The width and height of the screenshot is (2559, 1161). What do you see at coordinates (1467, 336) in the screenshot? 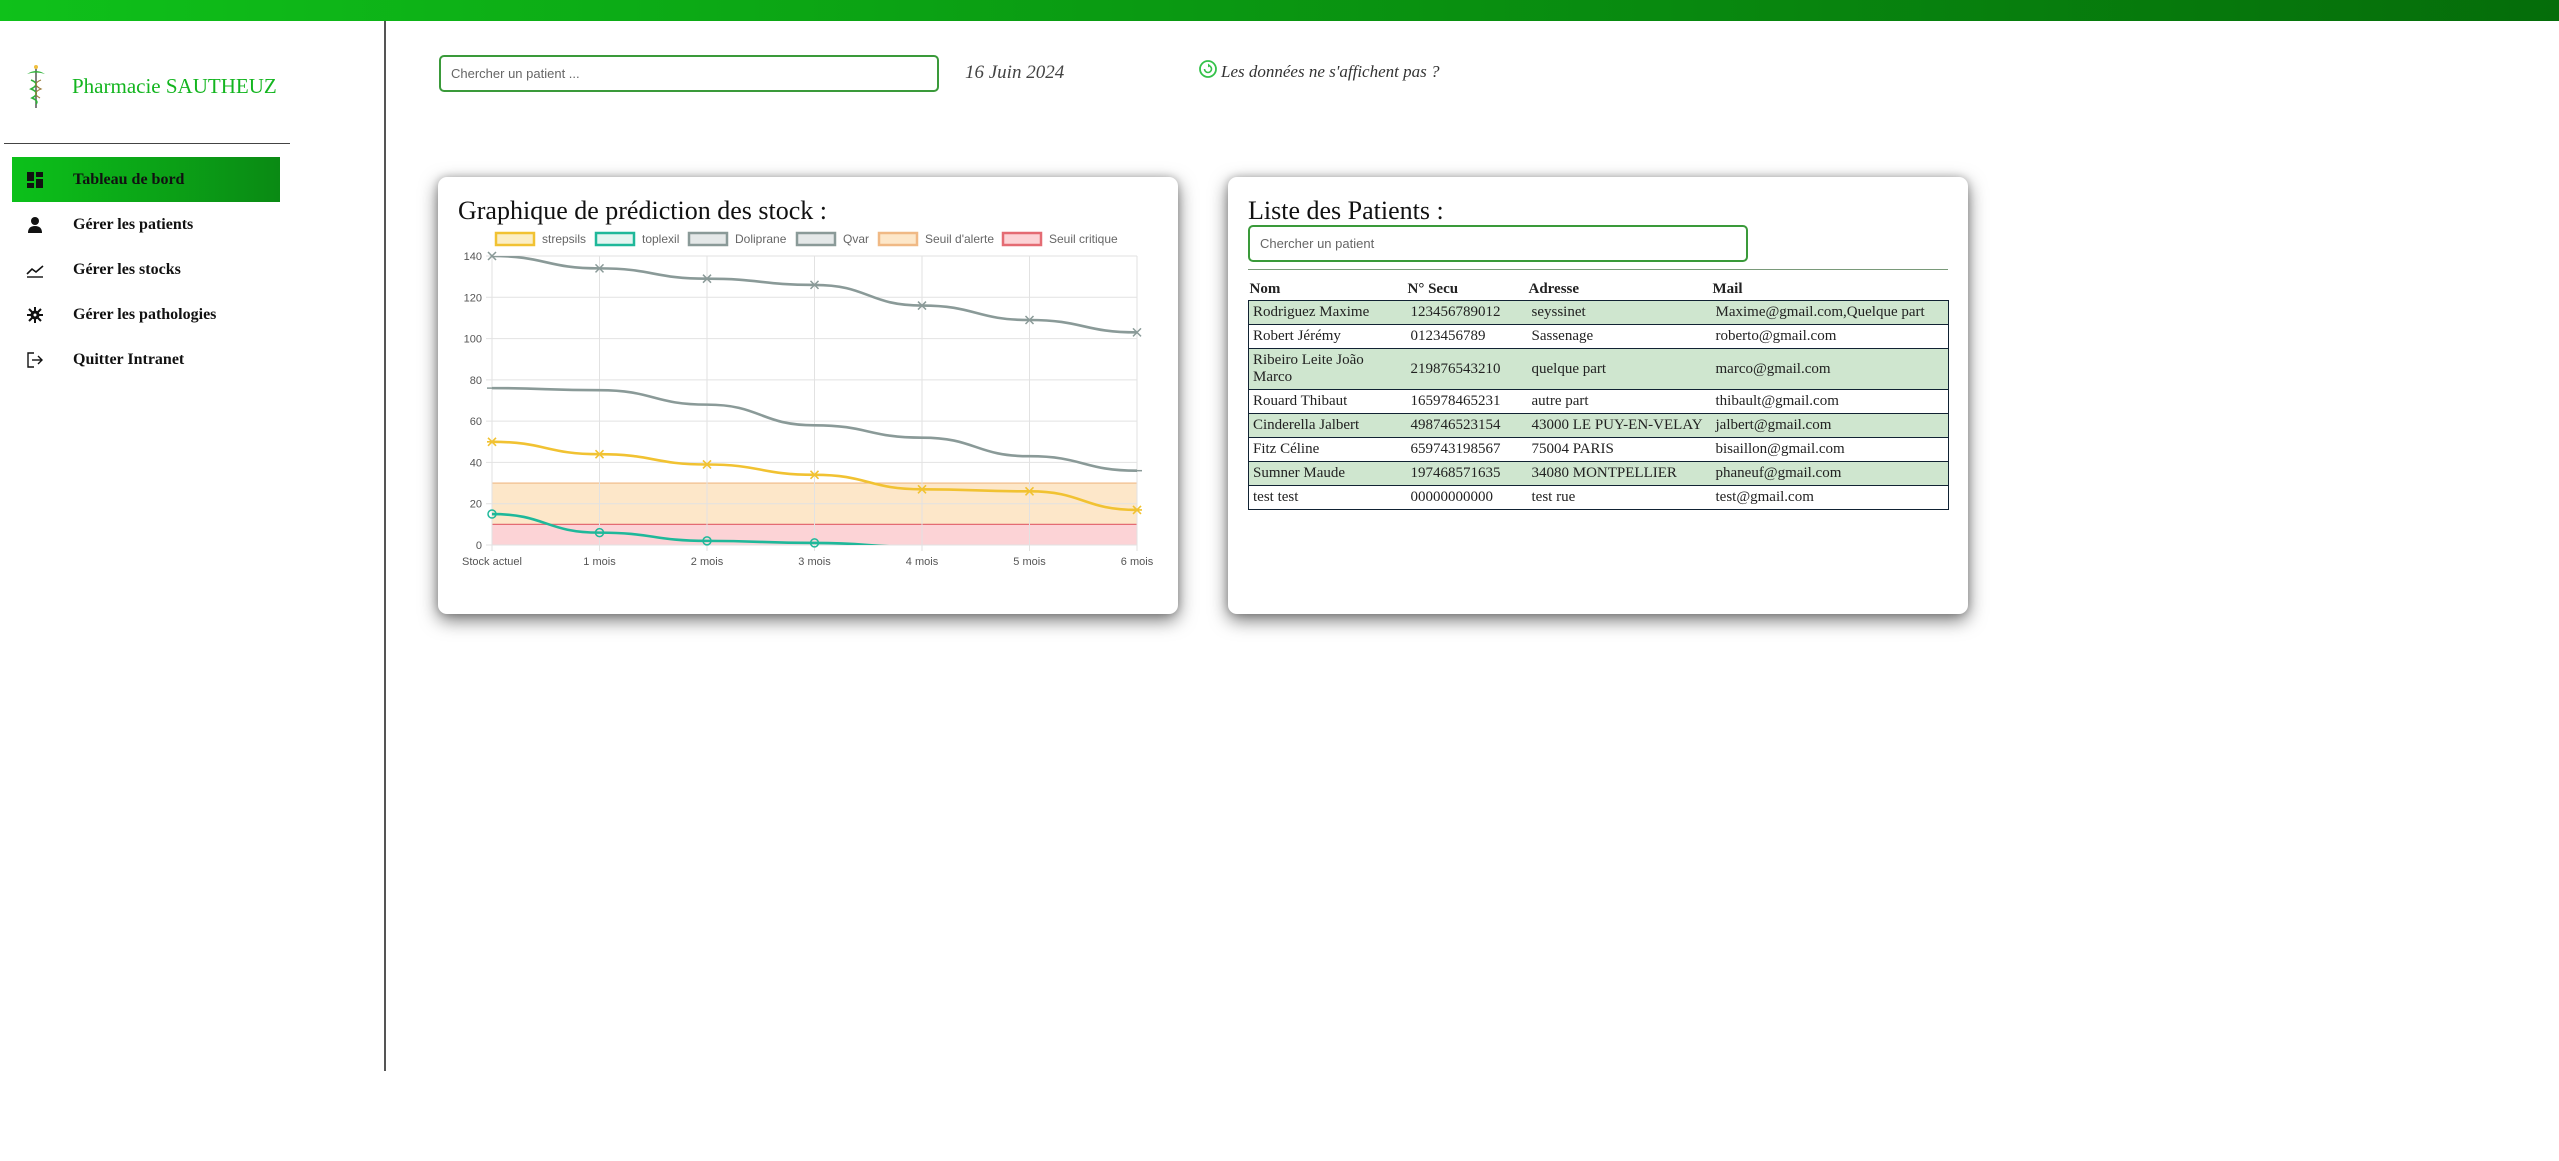
I see `patient-secu-cell: 0123456789` at bounding box center [1467, 336].